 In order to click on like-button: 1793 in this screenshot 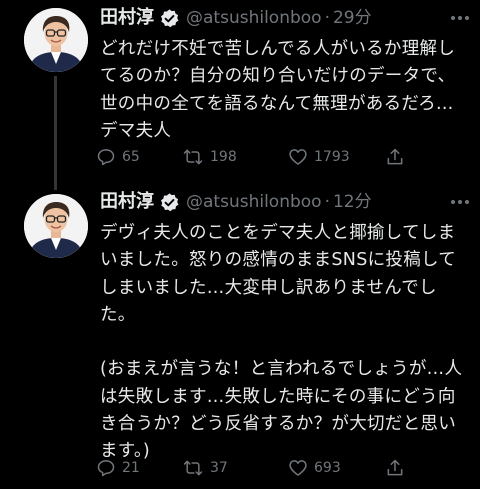, I will do `click(319, 157)`.